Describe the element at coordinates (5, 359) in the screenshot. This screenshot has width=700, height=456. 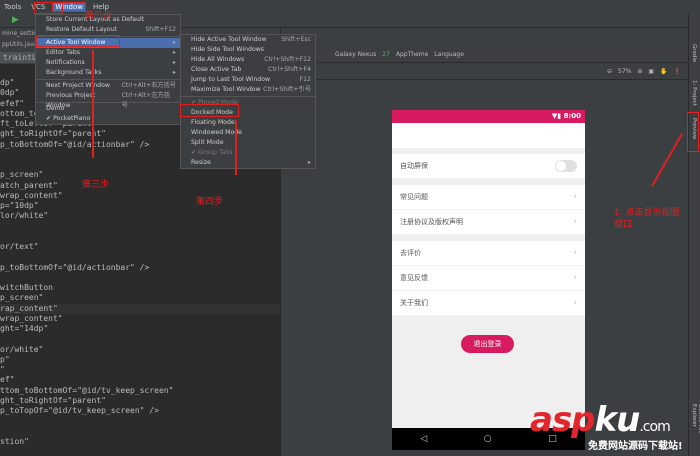
I see `code-line: p"` at that location.